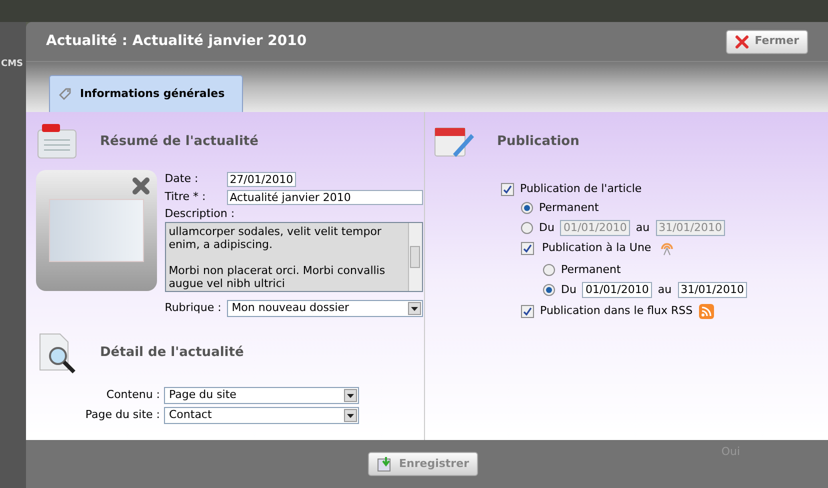 The height and width of the screenshot is (488, 828). Describe the element at coordinates (122, 415) in the screenshot. I see `field-label: Page du site :` at that location.